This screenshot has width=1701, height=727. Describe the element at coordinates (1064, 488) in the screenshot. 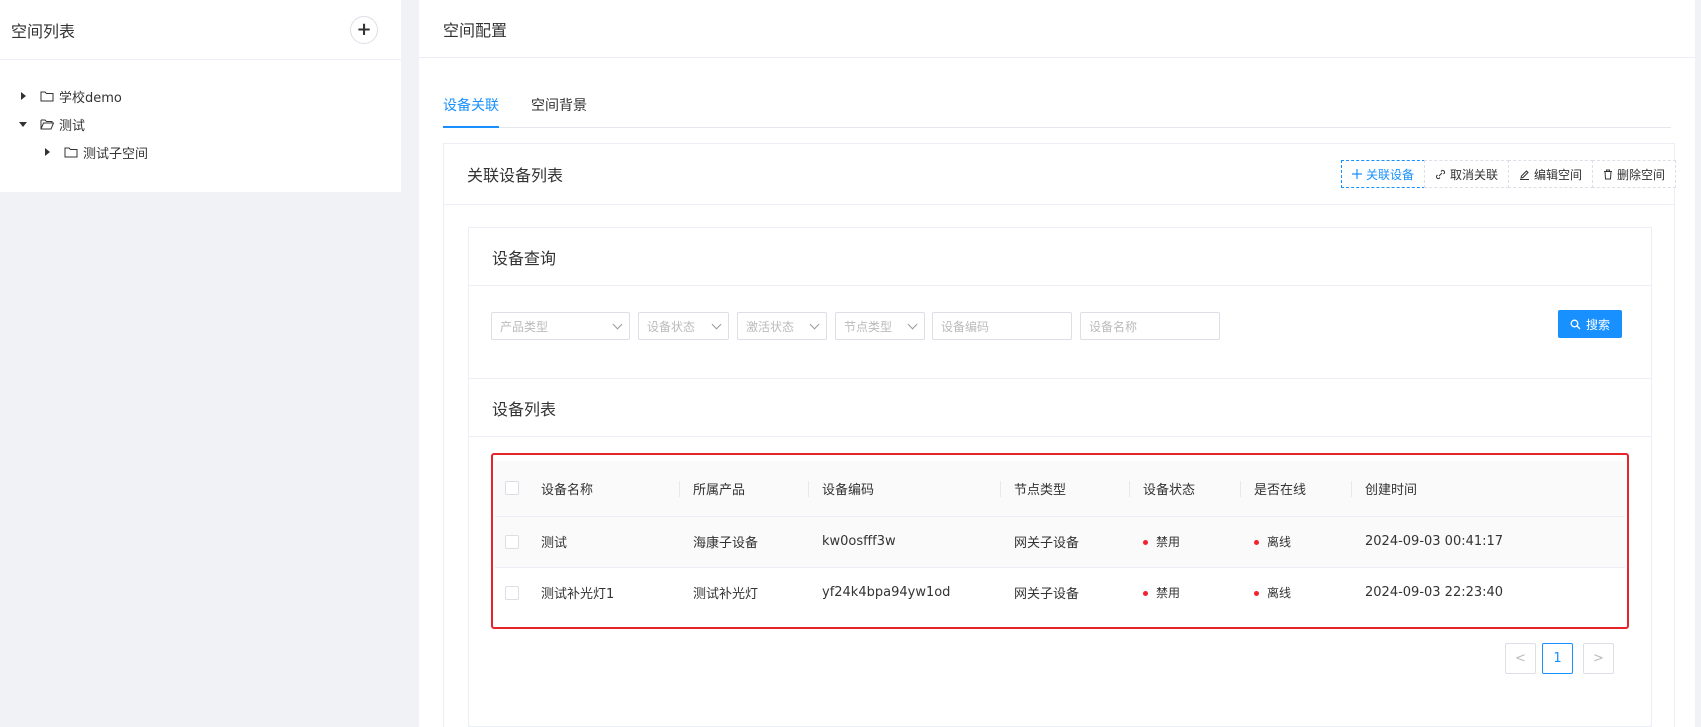

I see `column-header: 节点类型` at that location.